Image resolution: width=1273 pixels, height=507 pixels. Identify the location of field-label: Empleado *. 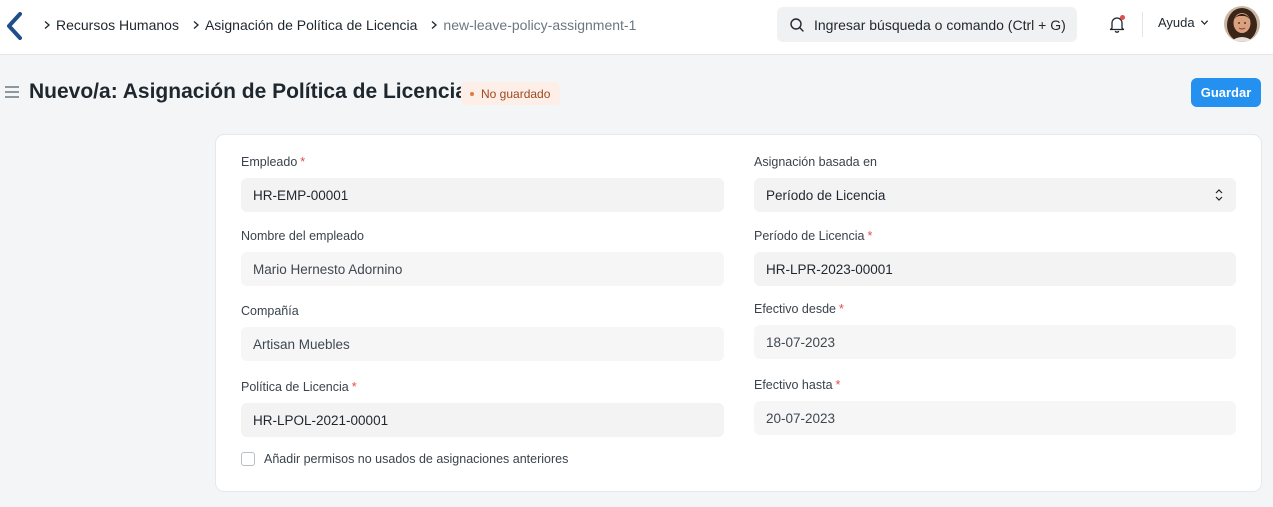
(273, 162).